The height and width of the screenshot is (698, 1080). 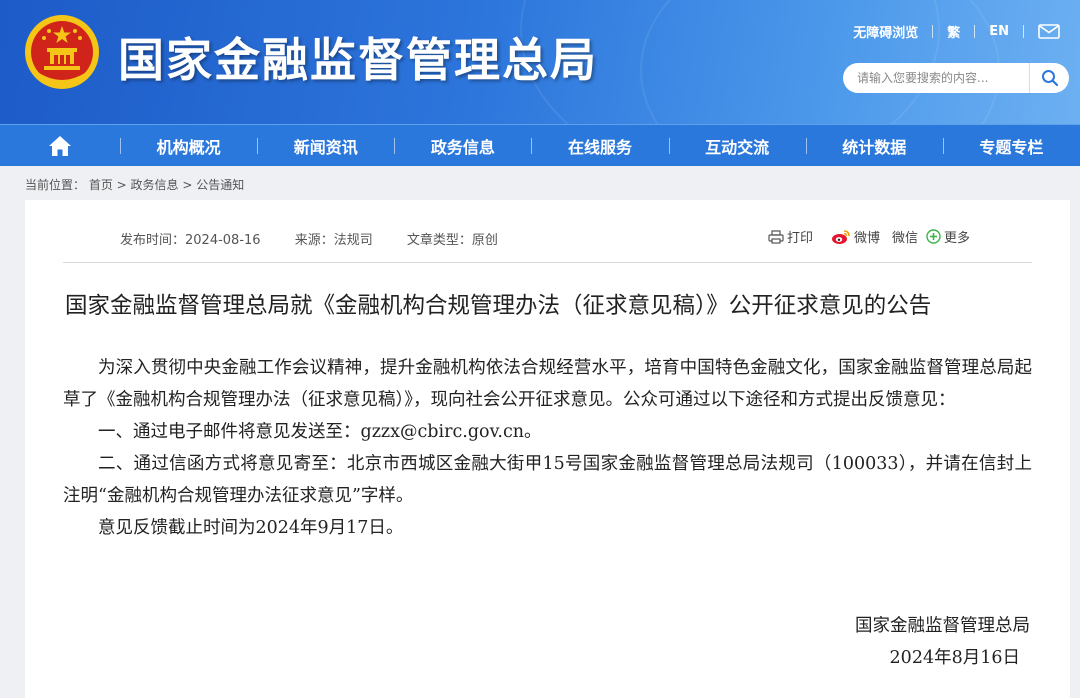 I want to click on print-label: 打印, so click(x=799, y=238).